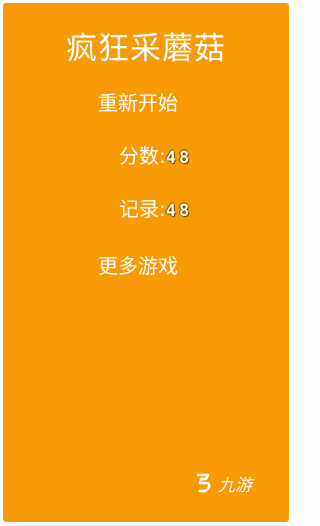  I want to click on record-value: 48, so click(179, 211).